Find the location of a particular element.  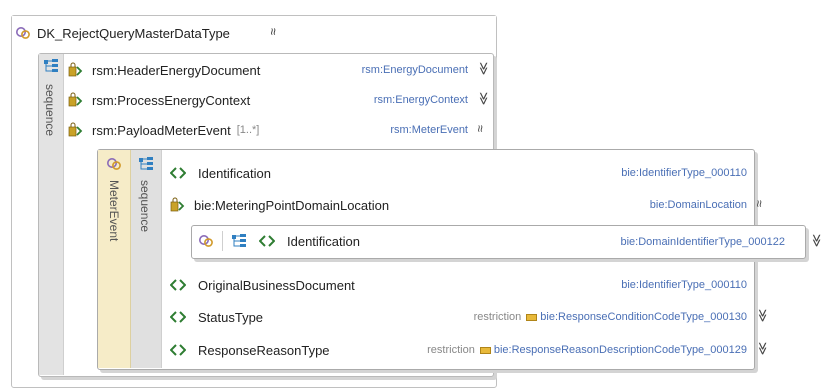

attribute-row-status-type: StatusType is located at coordinates (216, 317).